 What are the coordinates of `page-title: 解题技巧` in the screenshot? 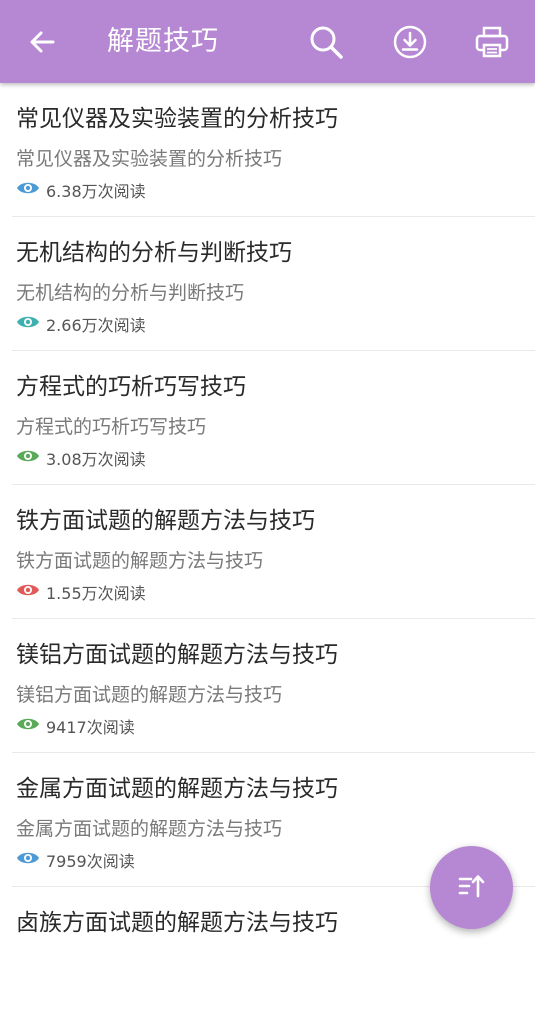 It's located at (163, 41).